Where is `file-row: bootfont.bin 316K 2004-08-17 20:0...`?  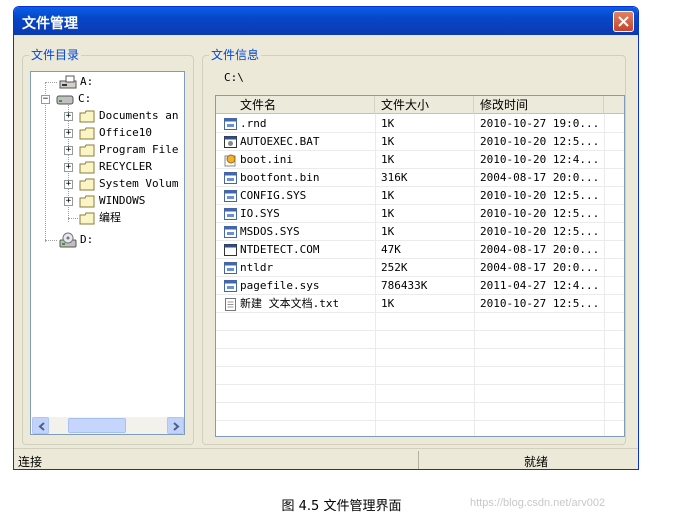 file-row: bootfont.bin 316K 2004-08-17 20:0... is located at coordinates (420, 178).